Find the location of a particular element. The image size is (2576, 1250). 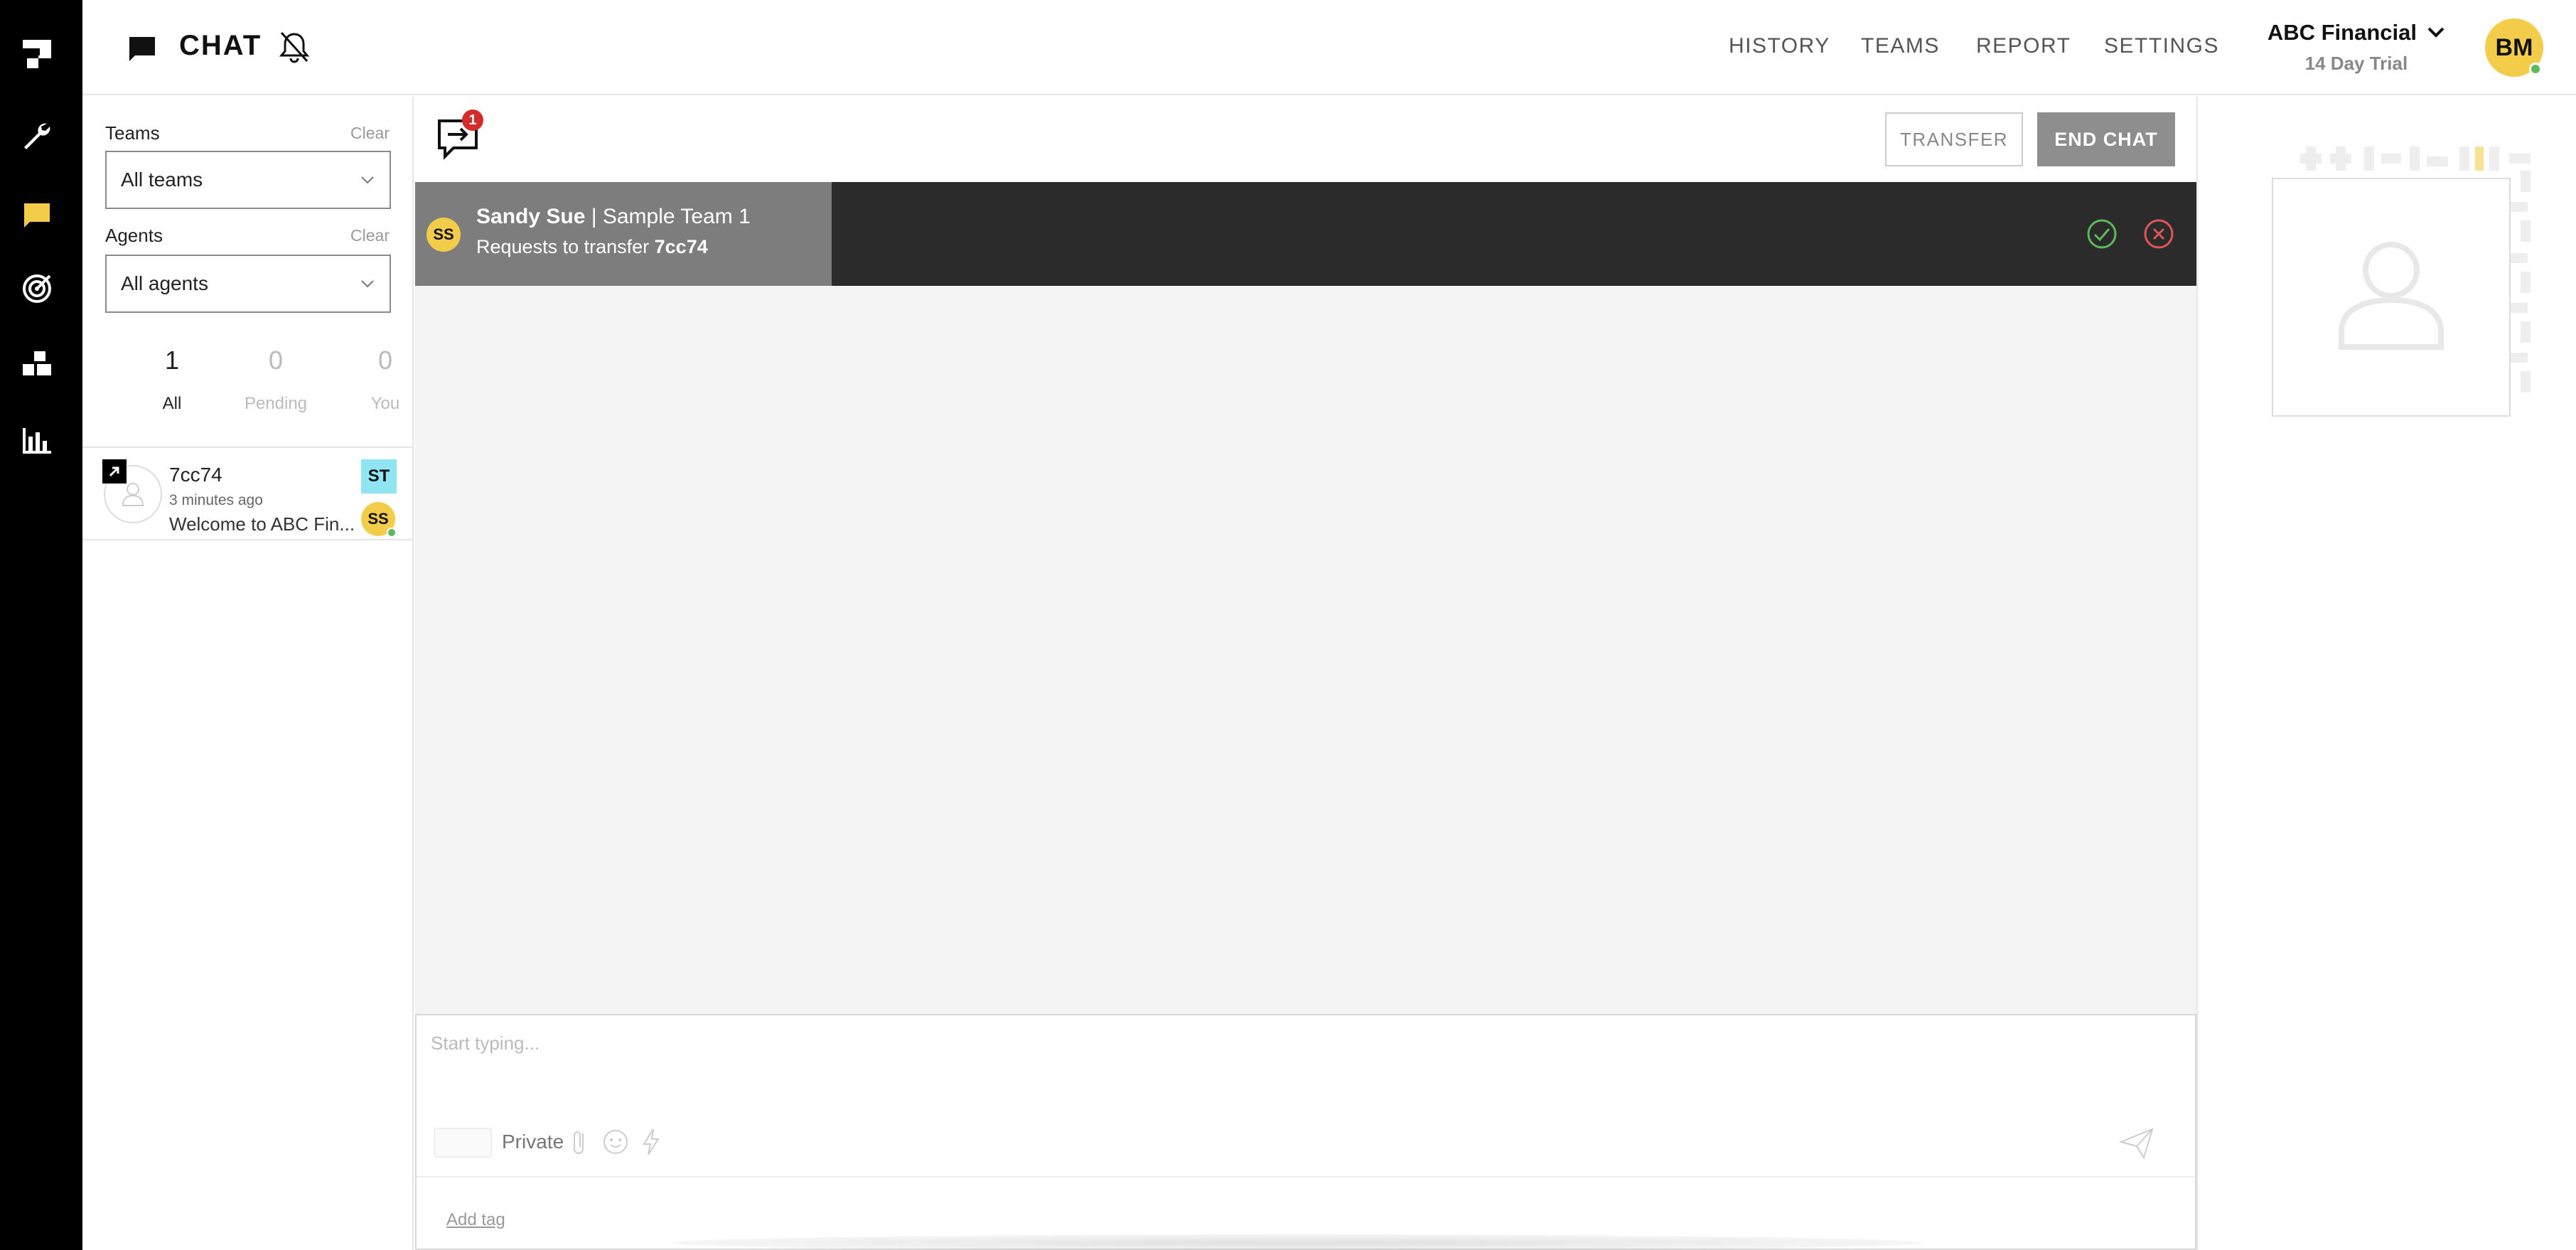

teams-select: All teams is located at coordinates (248, 180).